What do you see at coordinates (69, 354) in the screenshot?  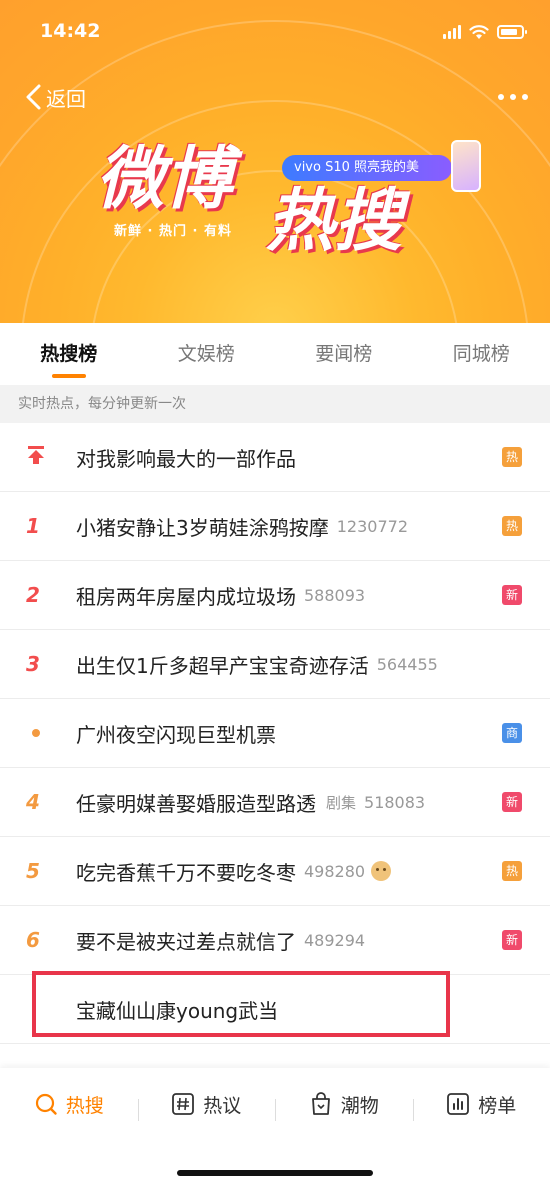 I see `tab-hot-search: 热搜榜` at bounding box center [69, 354].